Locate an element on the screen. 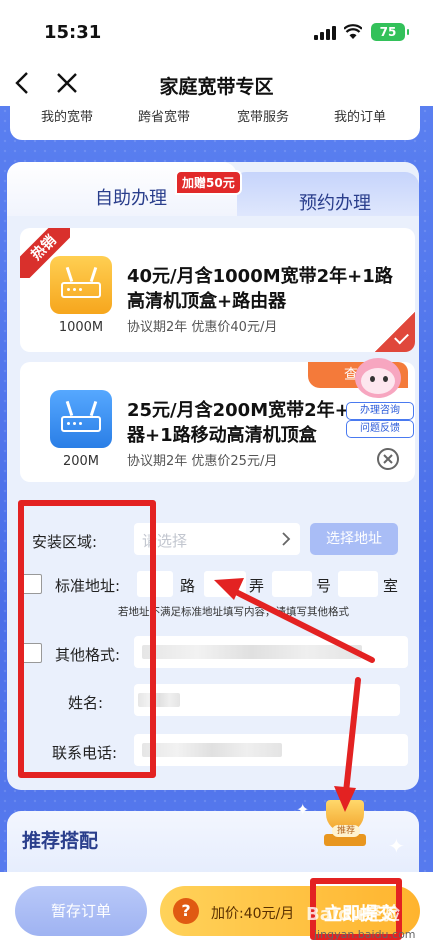  watermark-url: jingyan.baidu.com is located at coordinates (365, 934).